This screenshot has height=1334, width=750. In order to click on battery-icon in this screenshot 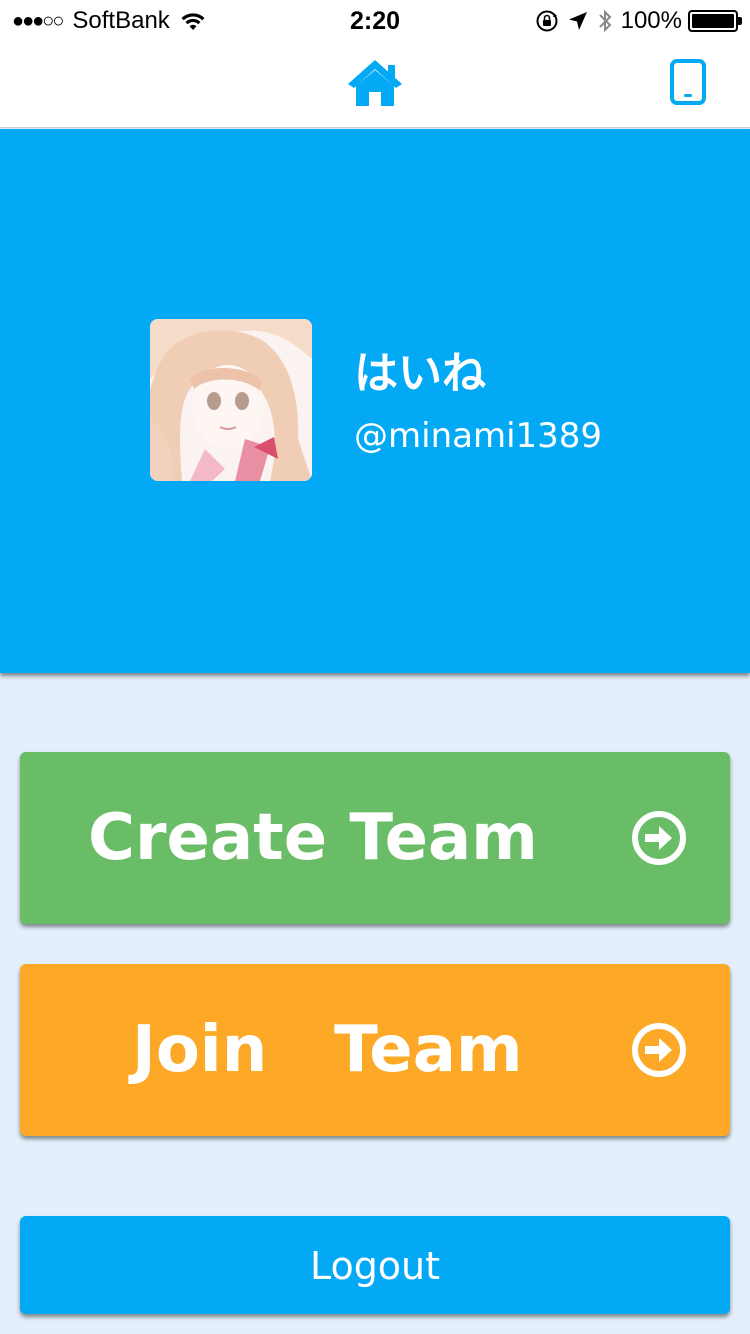, I will do `click(715, 21)`.